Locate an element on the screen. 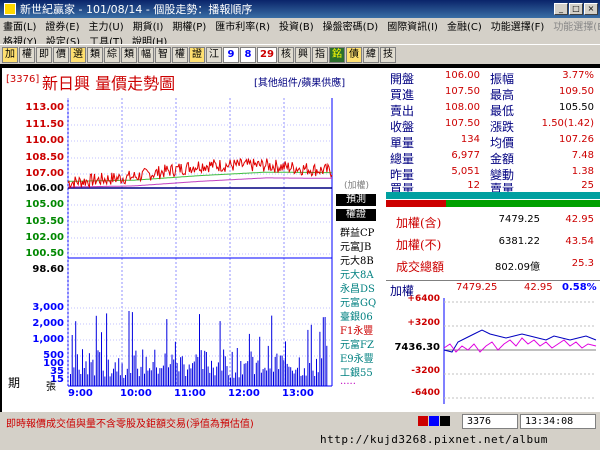  toolbar-button: 即 is located at coordinates (44, 54).